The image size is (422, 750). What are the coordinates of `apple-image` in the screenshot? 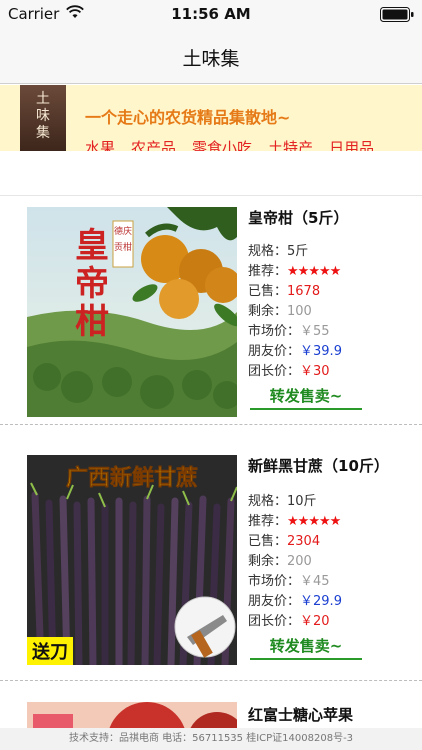 It's located at (132, 715).